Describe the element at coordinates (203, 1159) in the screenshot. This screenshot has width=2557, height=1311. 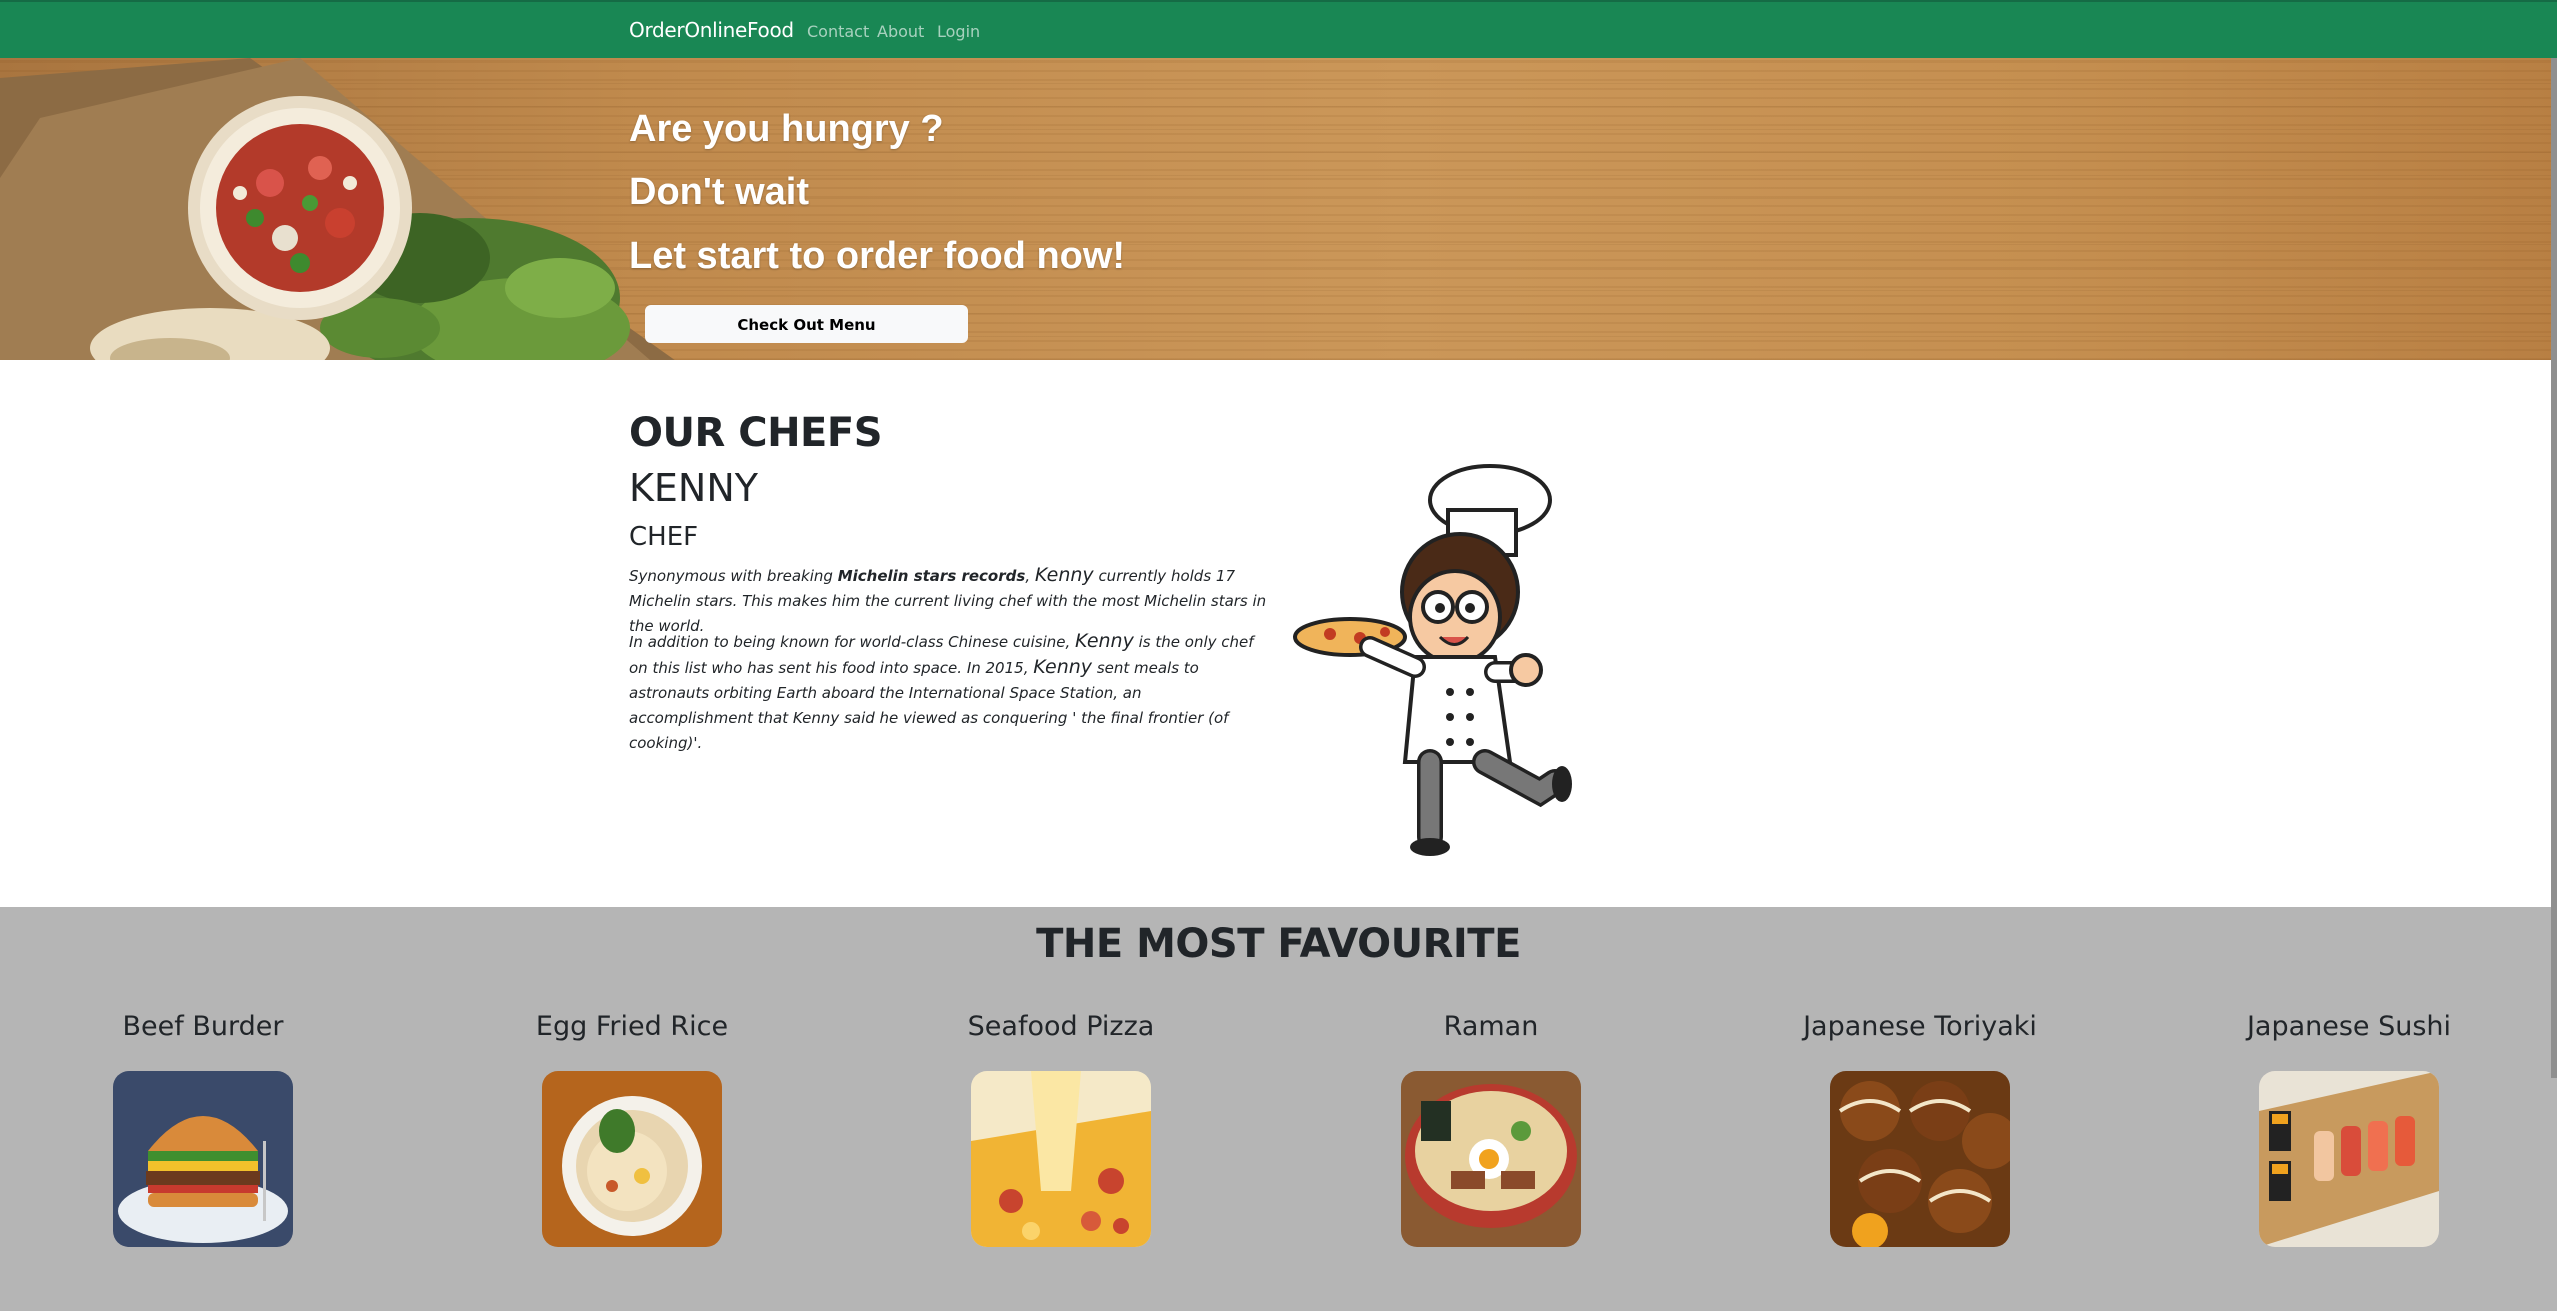
I see `burger-image` at that location.